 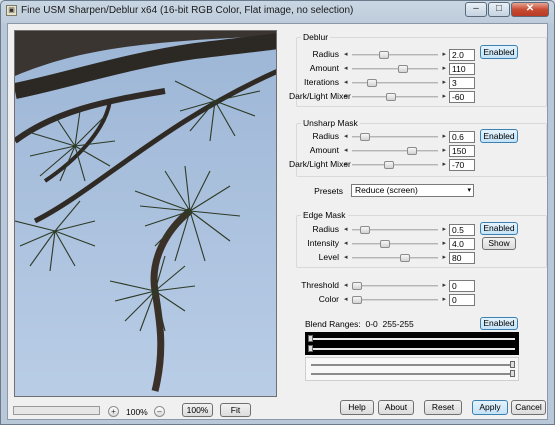 I want to click on edge-level-slider: ◂ ▸, so click(x=395, y=258).